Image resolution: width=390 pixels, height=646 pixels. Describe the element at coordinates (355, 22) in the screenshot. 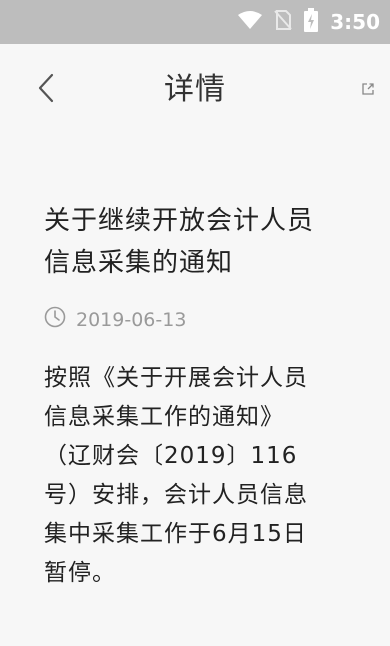

I see `status-time: 3:50` at that location.